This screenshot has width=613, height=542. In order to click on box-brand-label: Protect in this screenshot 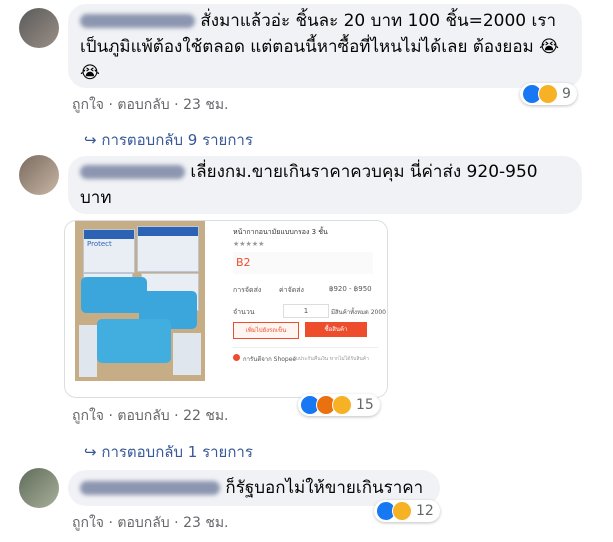, I will do `click(99, 244)`.